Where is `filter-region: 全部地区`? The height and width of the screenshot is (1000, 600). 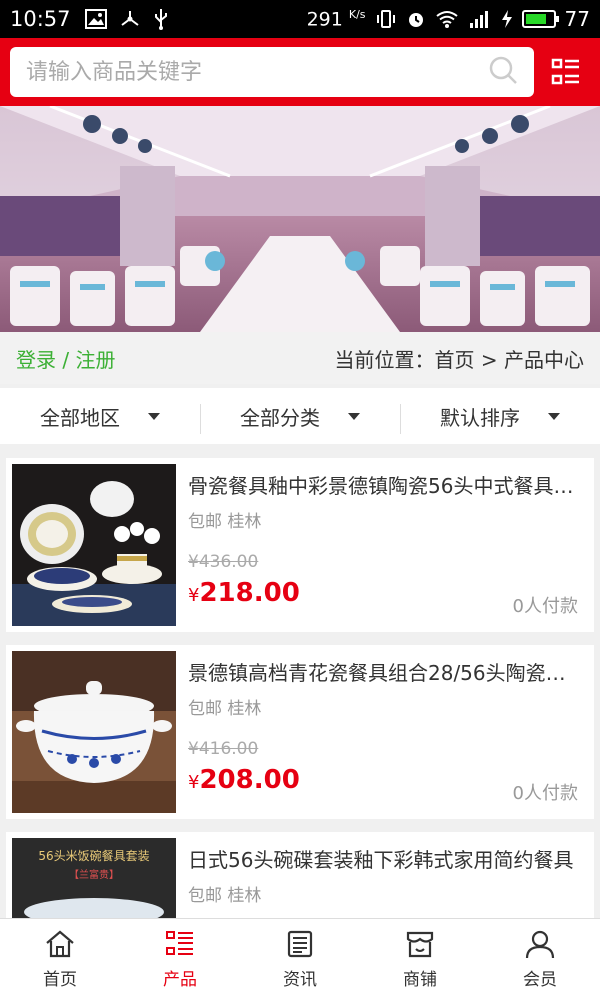
filter-region: 全部地区 is located at coordinates (100, 416).